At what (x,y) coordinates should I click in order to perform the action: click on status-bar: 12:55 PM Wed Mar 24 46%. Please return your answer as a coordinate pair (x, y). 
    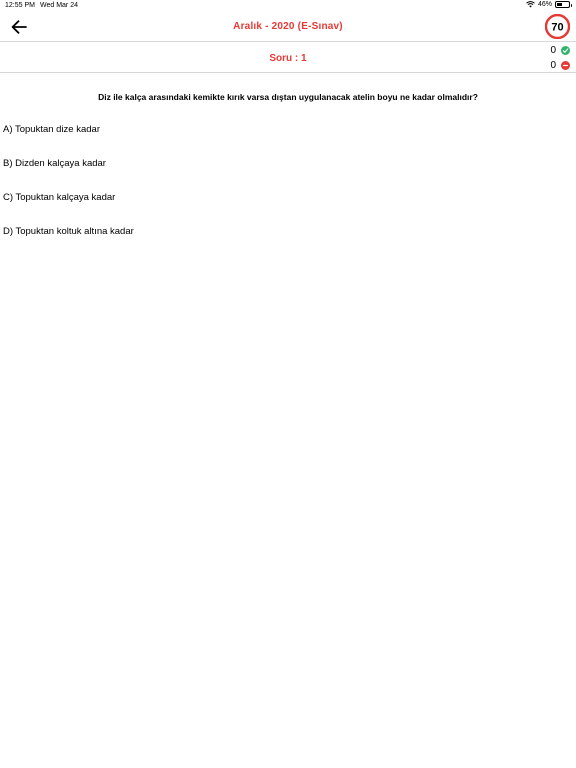
    Looking at the image, I should click on (288, 6).